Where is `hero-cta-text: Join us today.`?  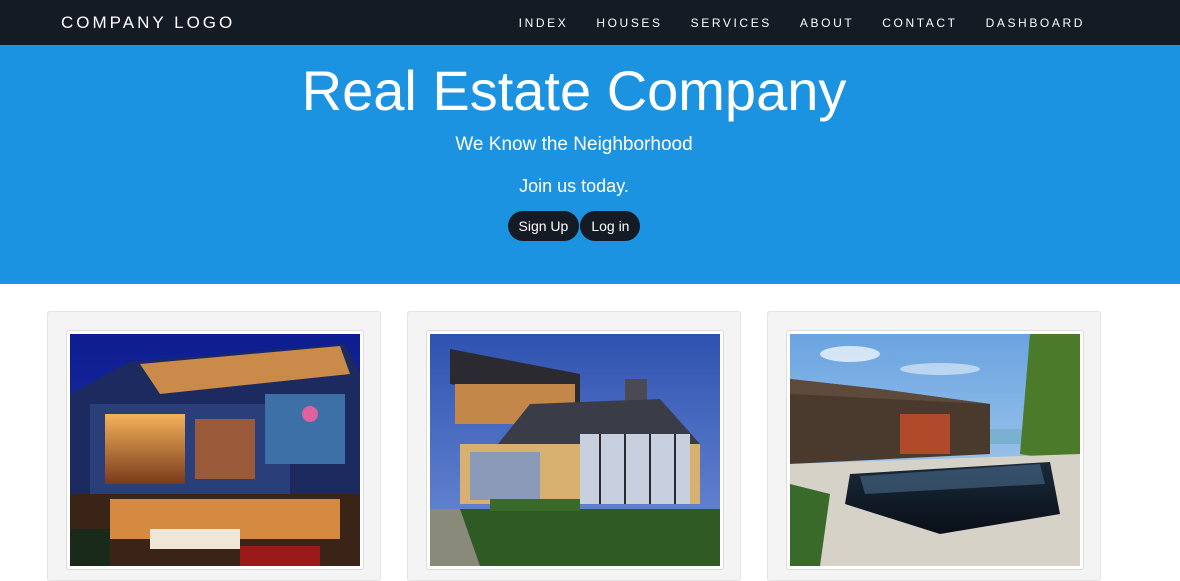 hero-cta-text: Join us today. is located at coordinates (574, 186).